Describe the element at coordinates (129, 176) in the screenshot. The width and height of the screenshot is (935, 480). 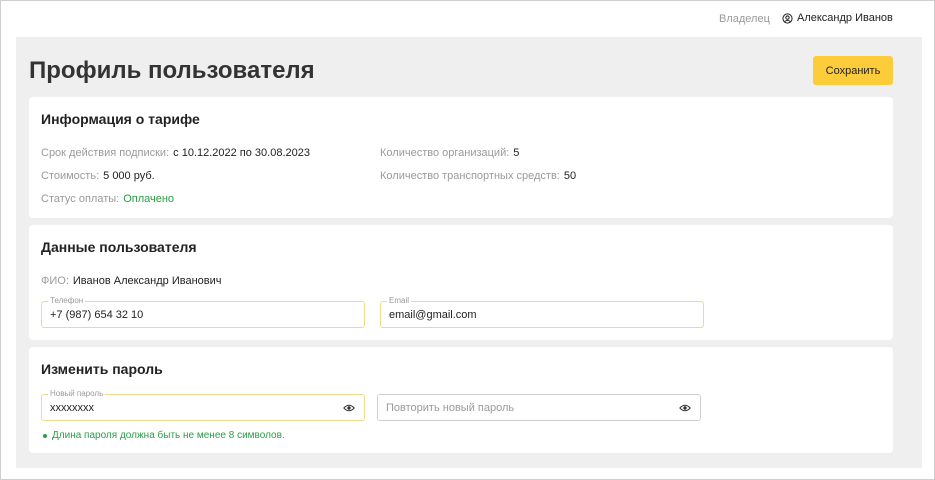
I see `cost-value: 5 000 руб.` at that location.